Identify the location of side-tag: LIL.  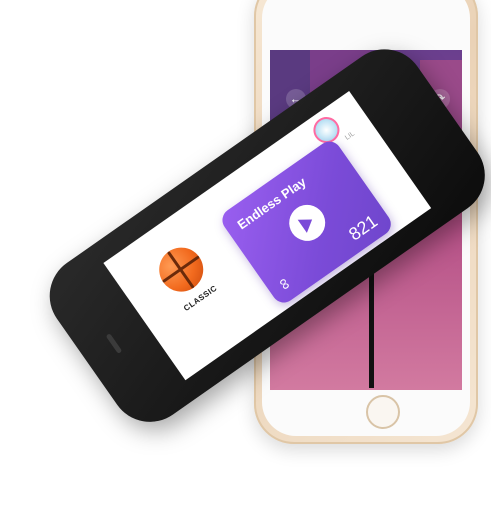
(350, 136).